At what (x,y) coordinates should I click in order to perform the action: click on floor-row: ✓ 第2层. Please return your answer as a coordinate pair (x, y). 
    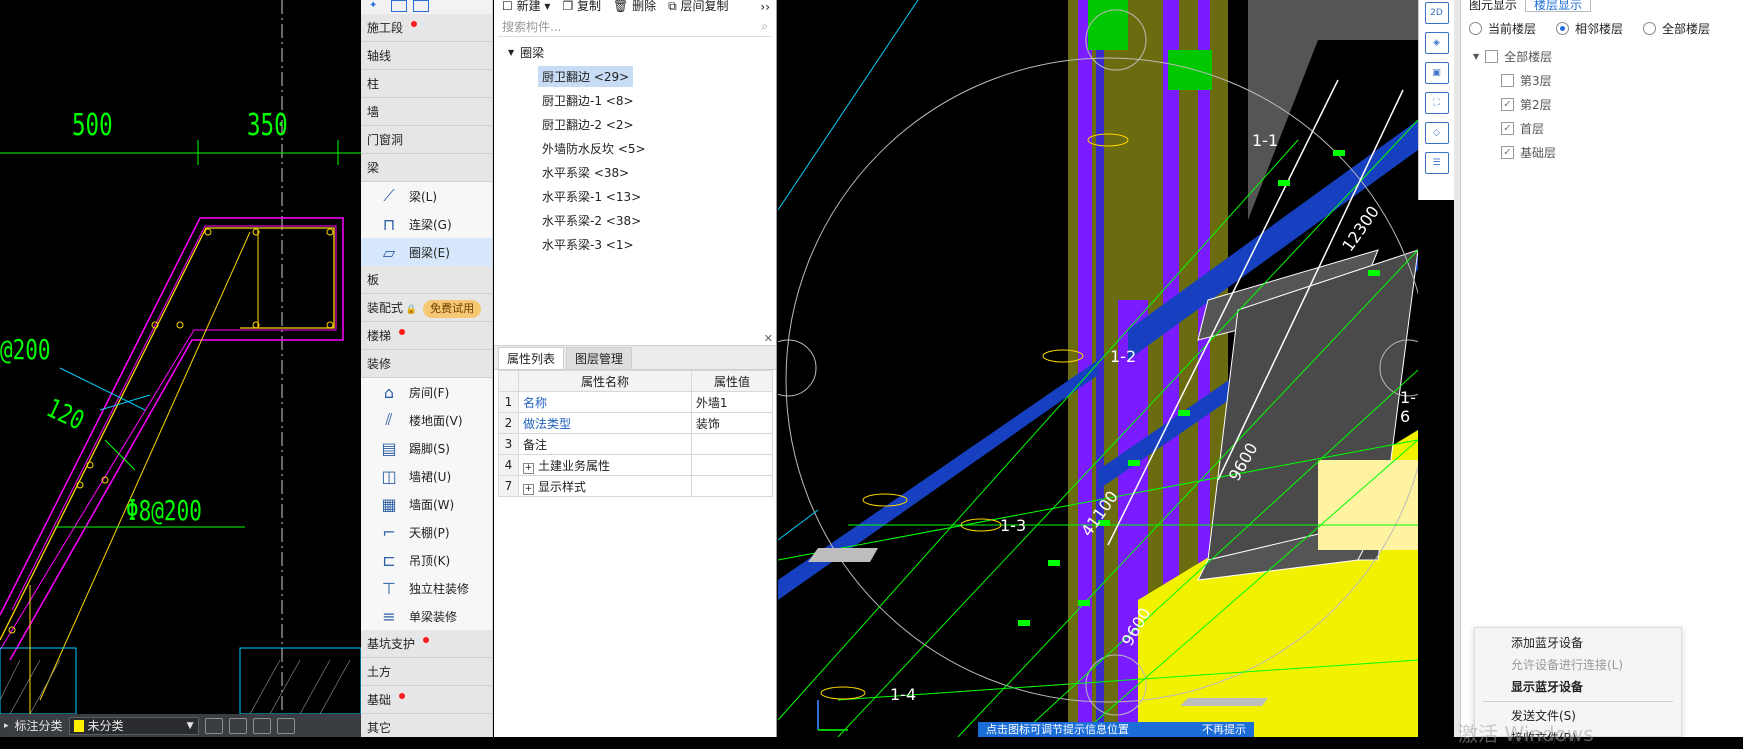
    Looking at the image, I should click on (1602, 104).